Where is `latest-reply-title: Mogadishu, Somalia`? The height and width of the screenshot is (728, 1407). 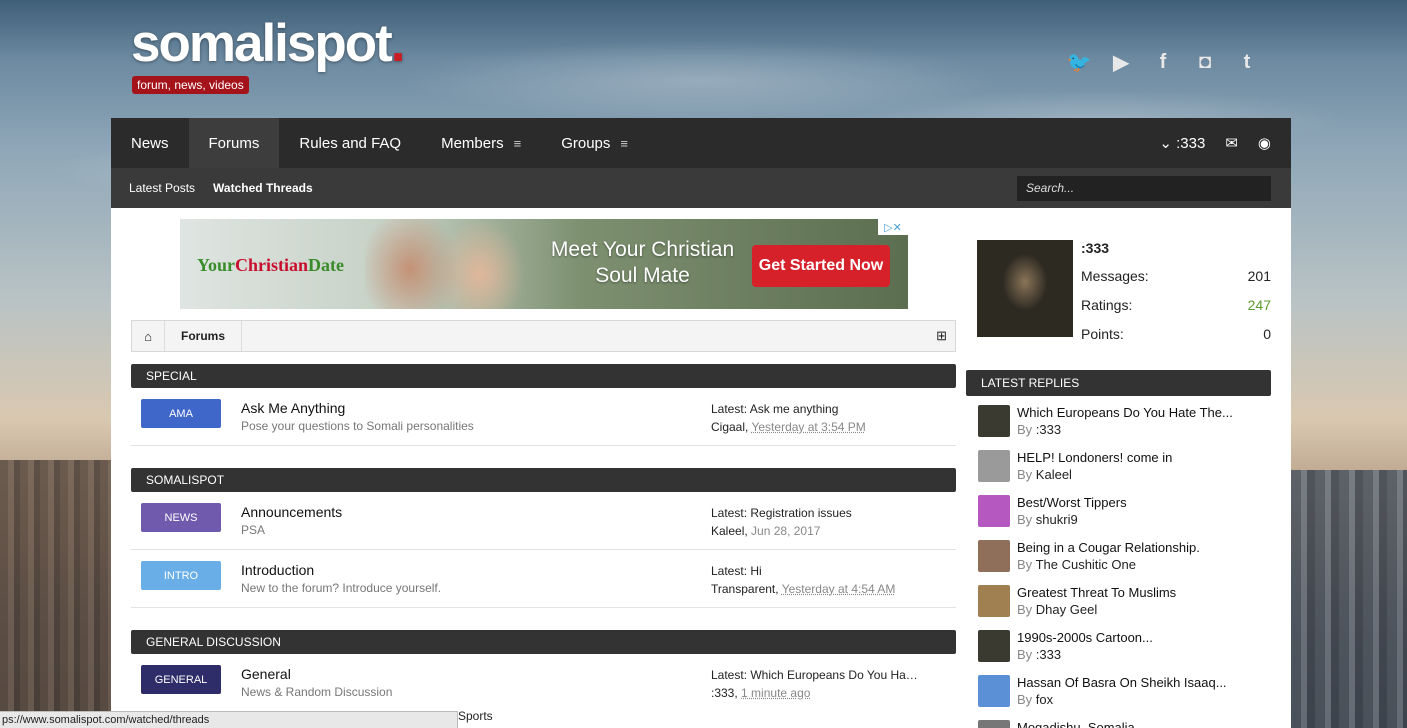
latest-reply-title: Mogadishu, Somalia is located at coordinates (1076, 724).